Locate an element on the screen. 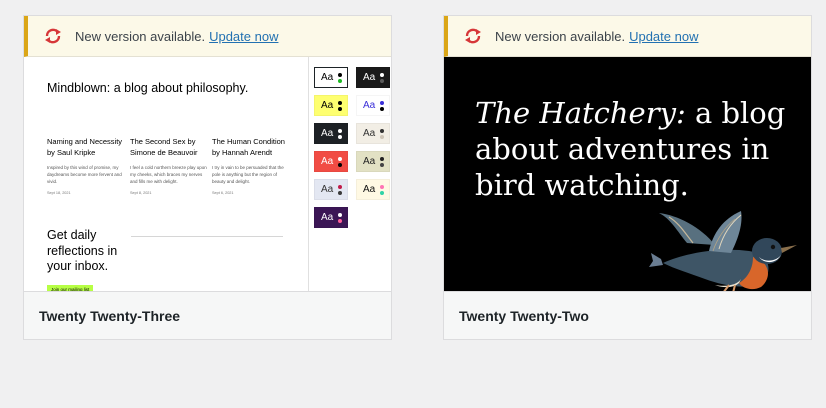 This screenshot has width=826, height=408. preview-divider is located at coordinates (207, 236).